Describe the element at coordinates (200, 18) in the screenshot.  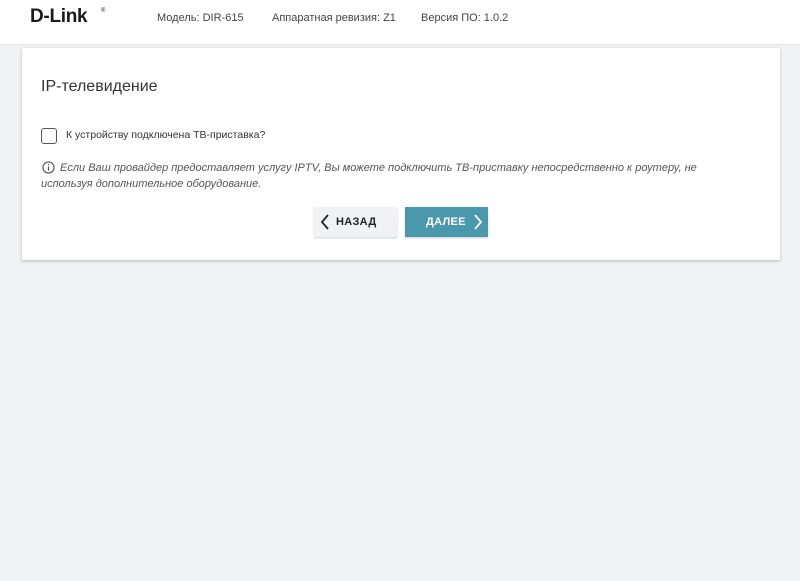
I see `model-info: Модель: DIR-615` at that location.